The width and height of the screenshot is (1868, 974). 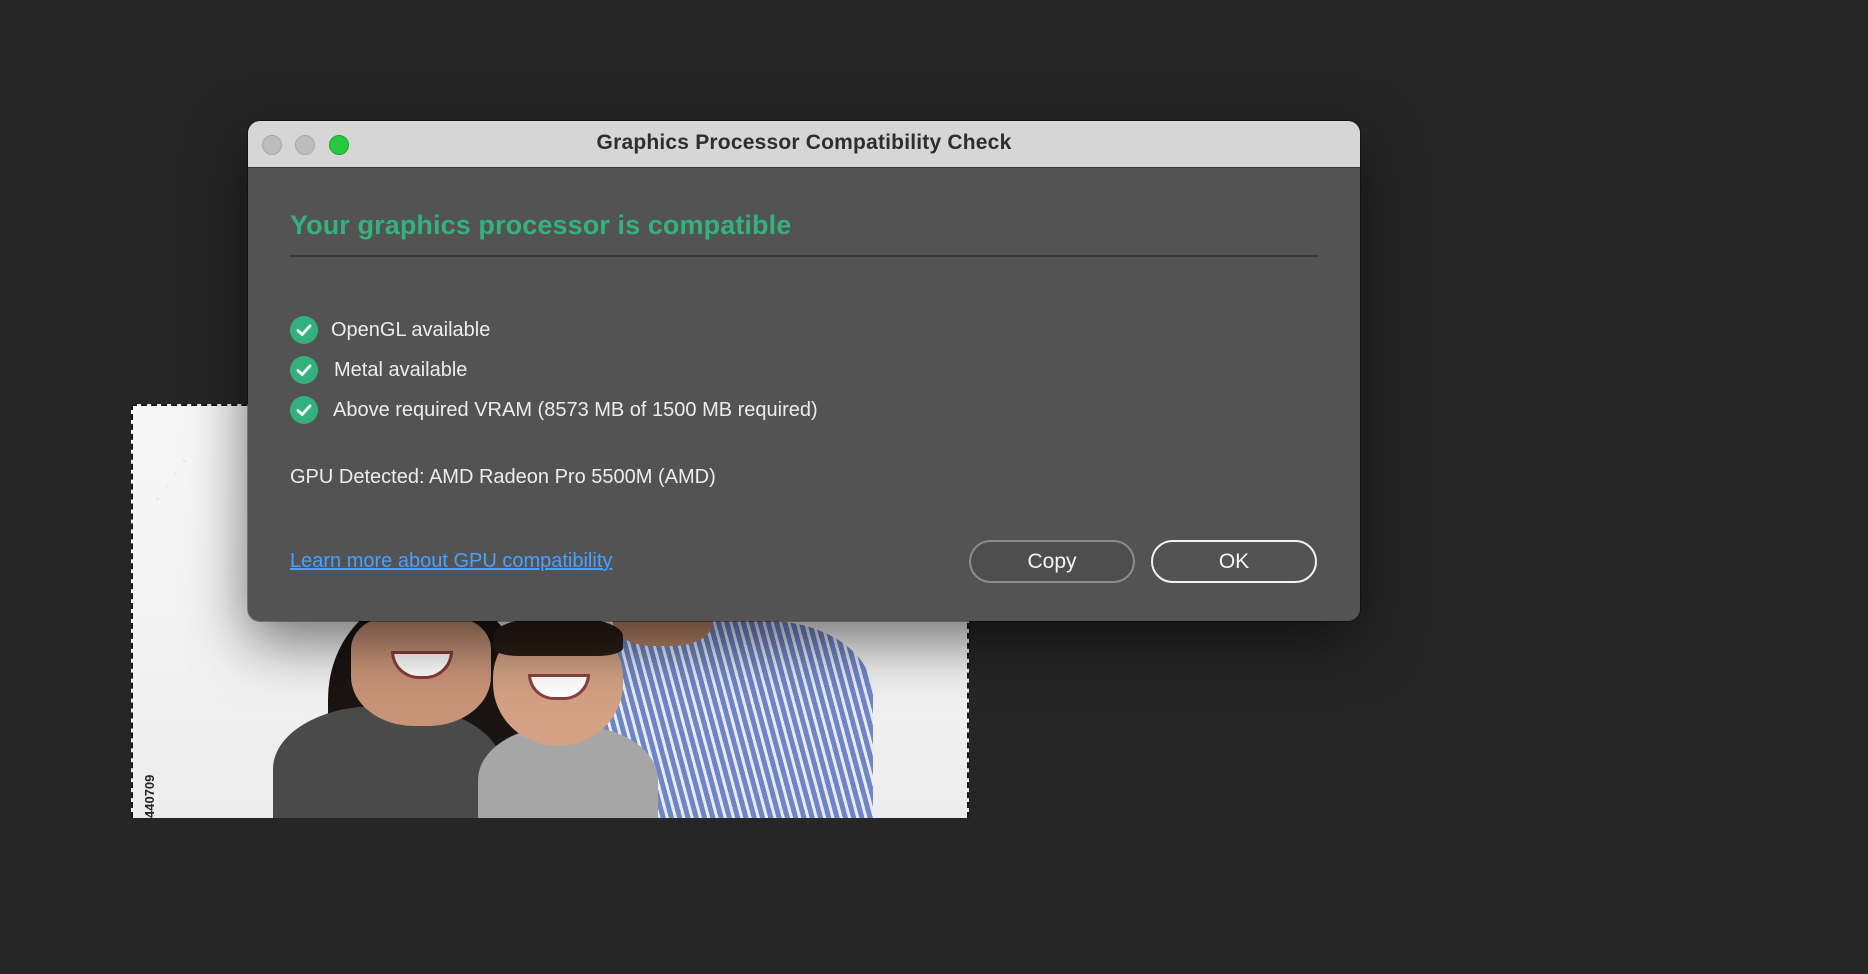 What do you see at coordinates (411, 329) in the screenshot?
I see `check-label: OpenGL available` at bounding box center [411, 329].